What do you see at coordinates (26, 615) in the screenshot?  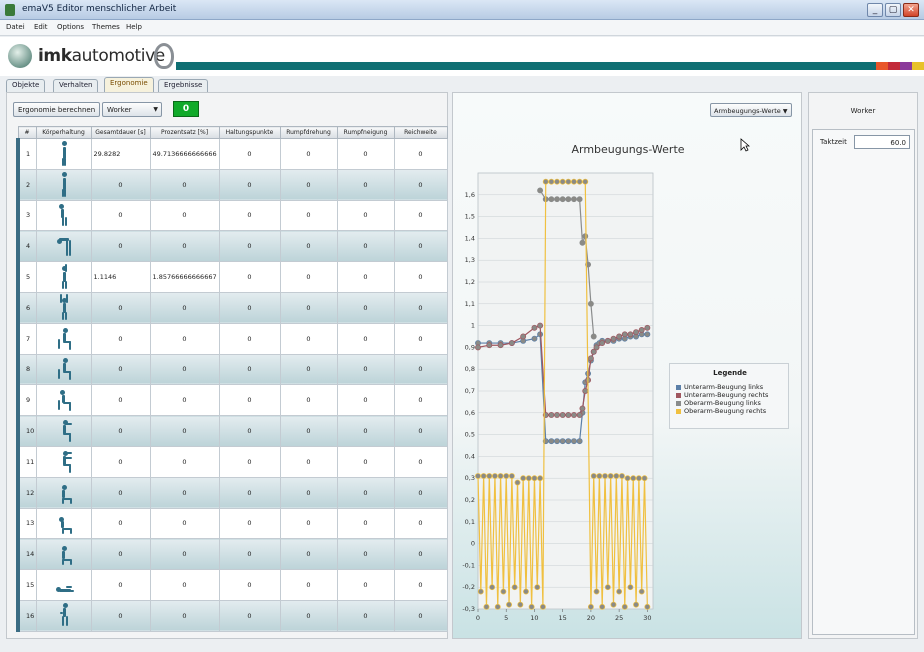 I see `row-number: 16` at bounding box center [26, 615].